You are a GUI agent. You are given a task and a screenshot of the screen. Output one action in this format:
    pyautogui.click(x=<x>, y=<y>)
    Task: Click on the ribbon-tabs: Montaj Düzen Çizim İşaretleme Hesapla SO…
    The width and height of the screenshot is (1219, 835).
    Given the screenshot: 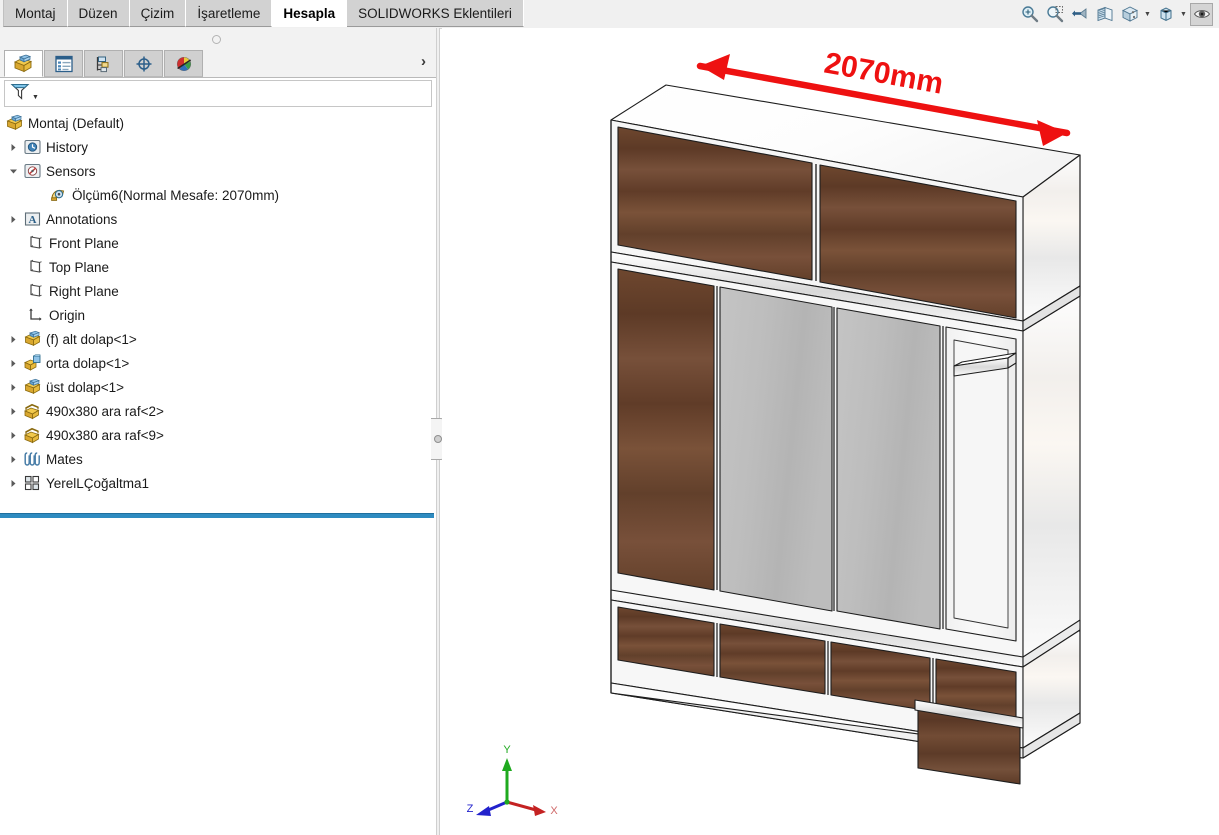 What is the action you would take?
    pyautogui.click(x=263, y=14)
    